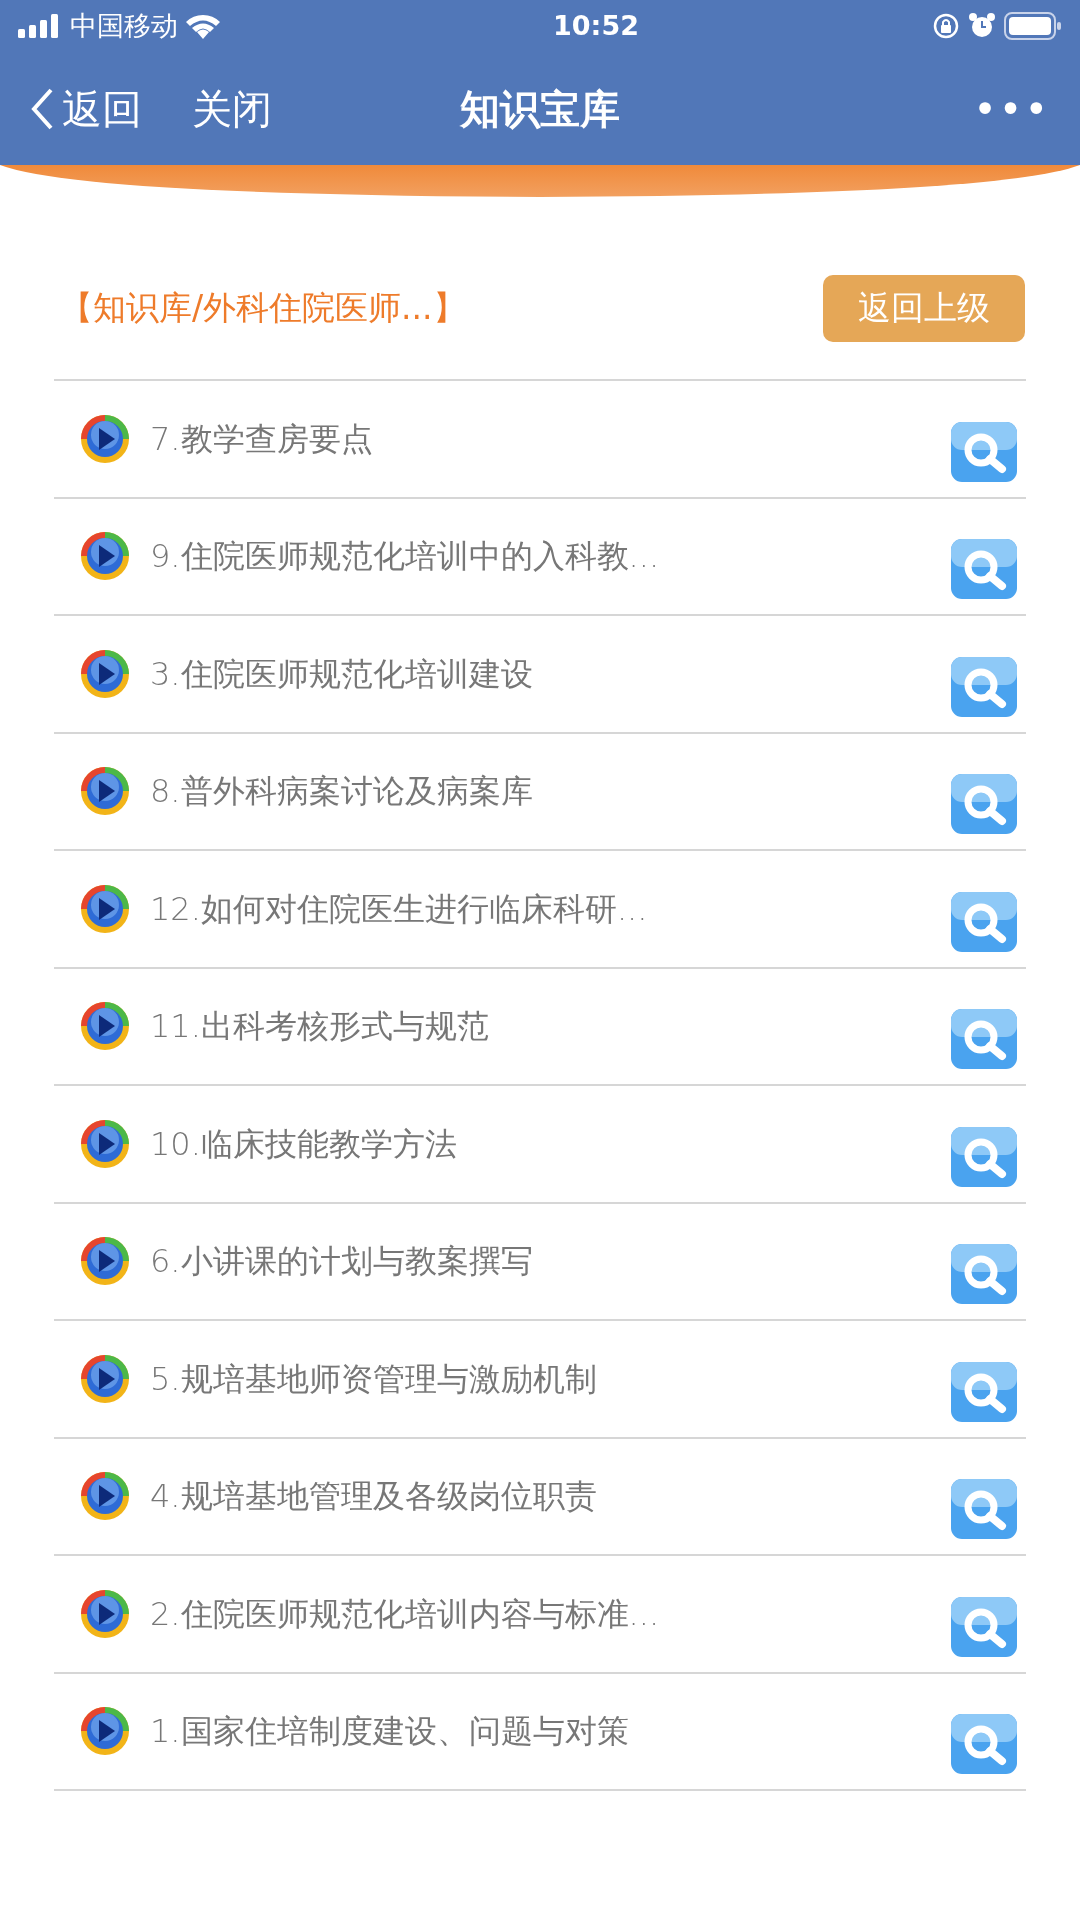 The height and width of the screenshot is (1920, 1080). I want to click on close-button: 关闭, so click(232, 108).